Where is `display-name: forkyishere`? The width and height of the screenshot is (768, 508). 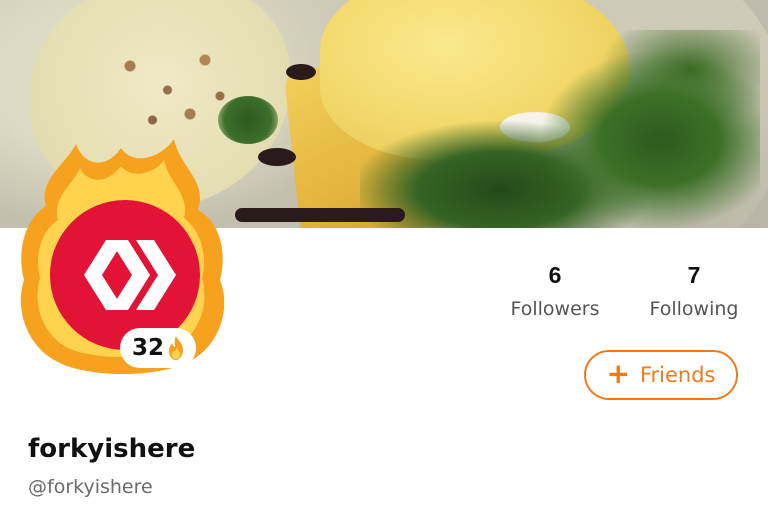
display-name: forkyishere is located at coordinates (112, 449).